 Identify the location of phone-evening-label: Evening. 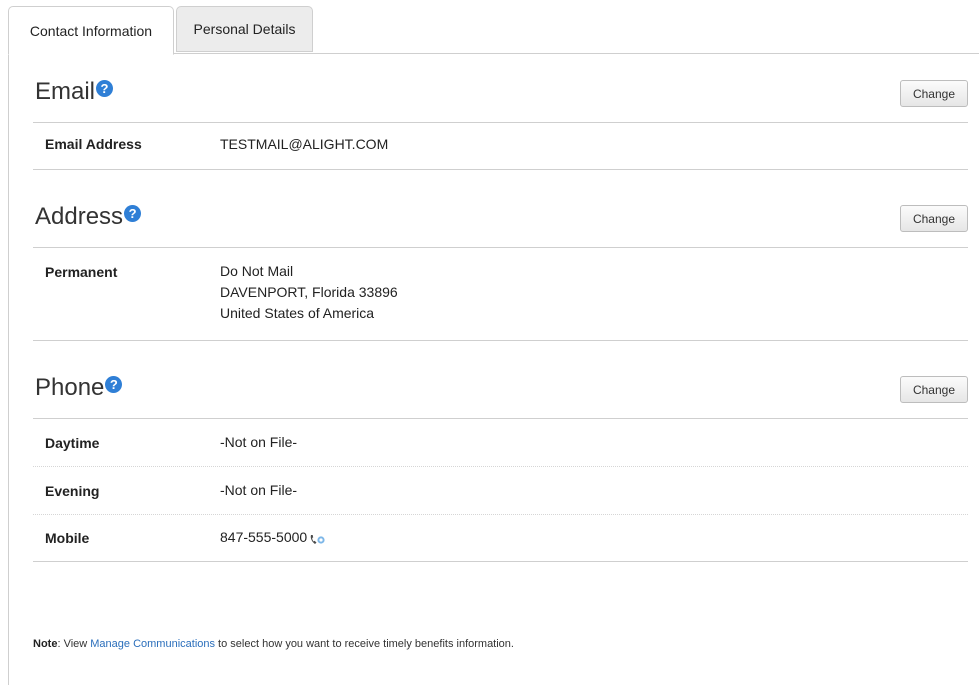
(72, 491).